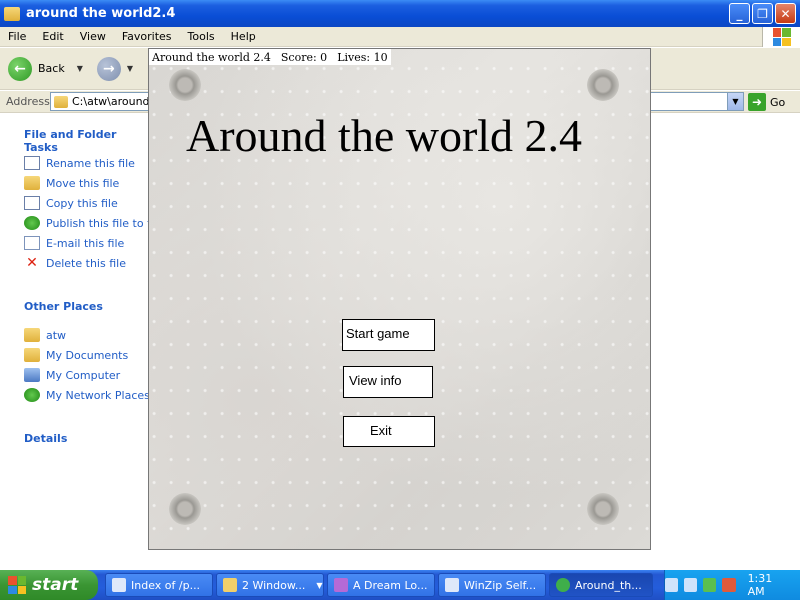 The image size is (800, 600). What do you see at coordinates (32, 395) in the screenshot?
I see `network-places-icon` at bounding box center [32, 395].